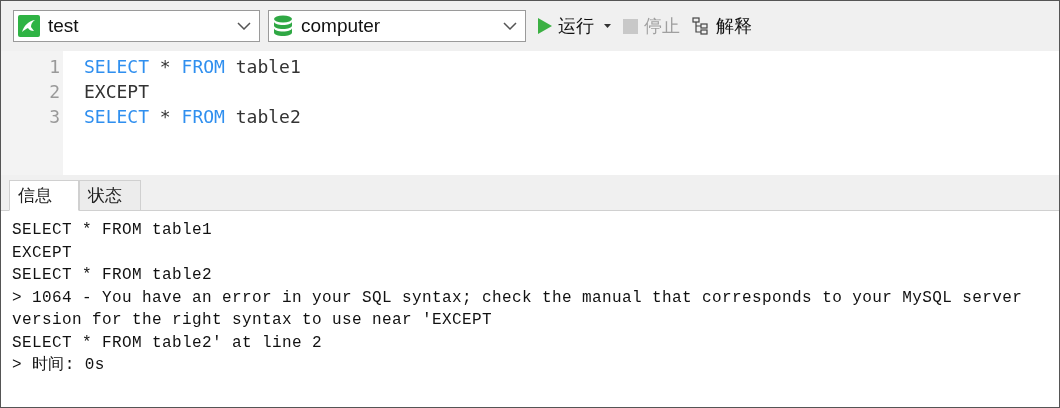 The height and width of the screenshot is (408, 1060). Describe the element at coordinates (574, 26) in the screenshot. I see `run-button: 运行` at that location.